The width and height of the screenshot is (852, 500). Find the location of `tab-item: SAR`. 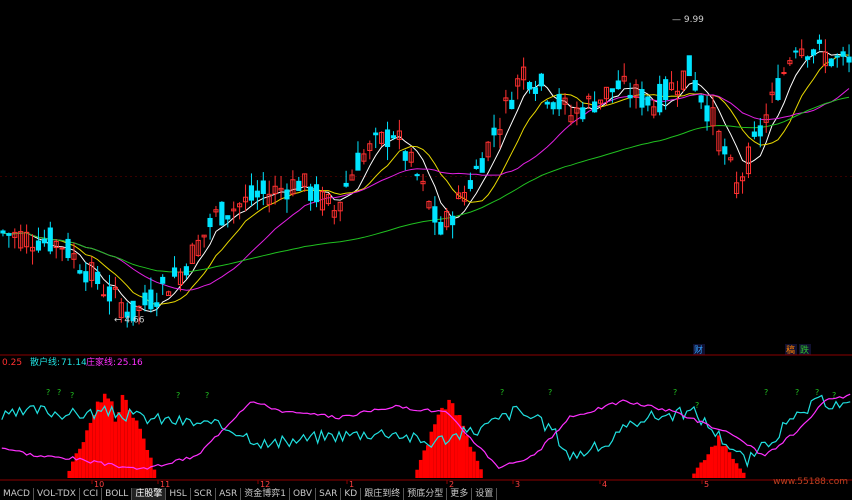

tab-item: SAR is located at coordinates (329, 494).